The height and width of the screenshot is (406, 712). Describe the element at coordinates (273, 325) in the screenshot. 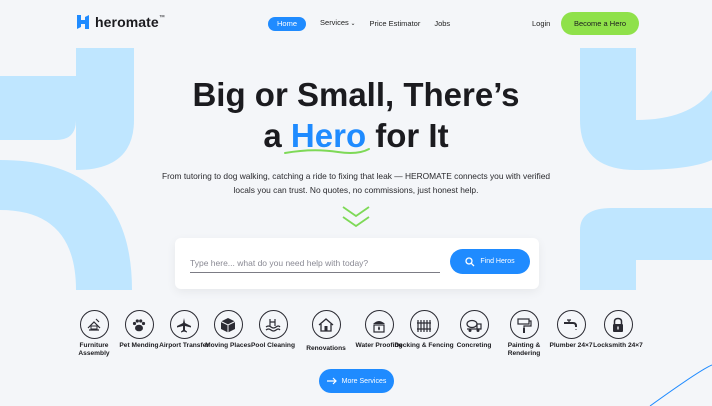

I see `pool-icon` at that location.